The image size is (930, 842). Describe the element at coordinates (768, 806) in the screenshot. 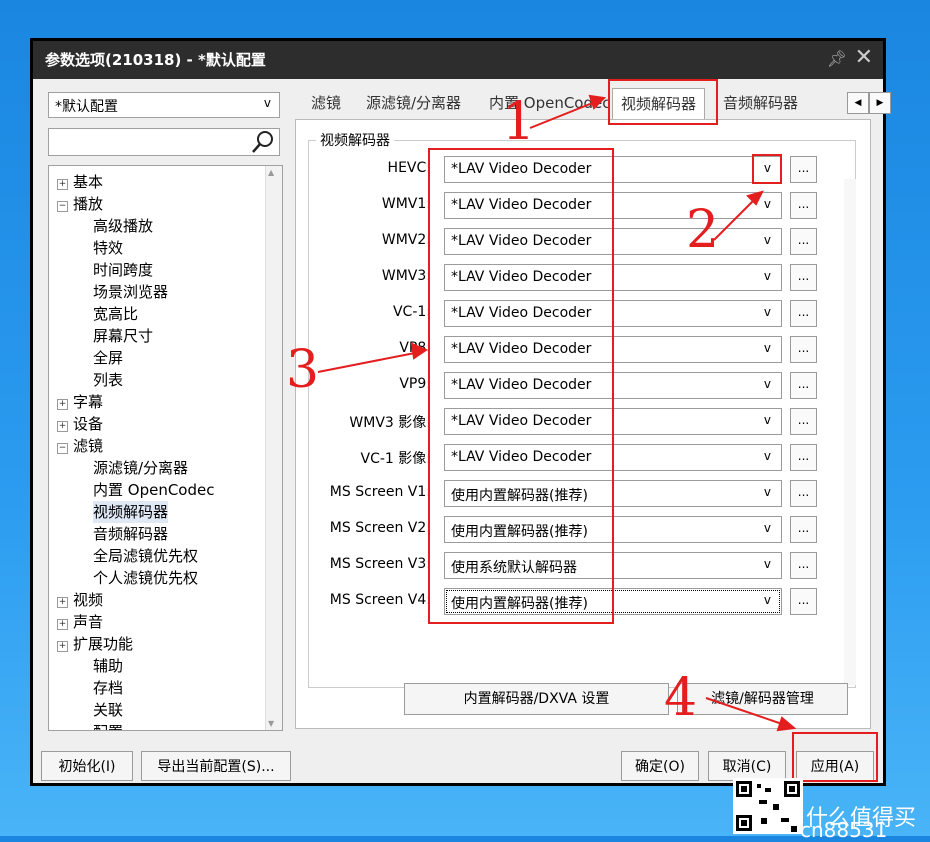

I see `qr-code-icon` at that location.